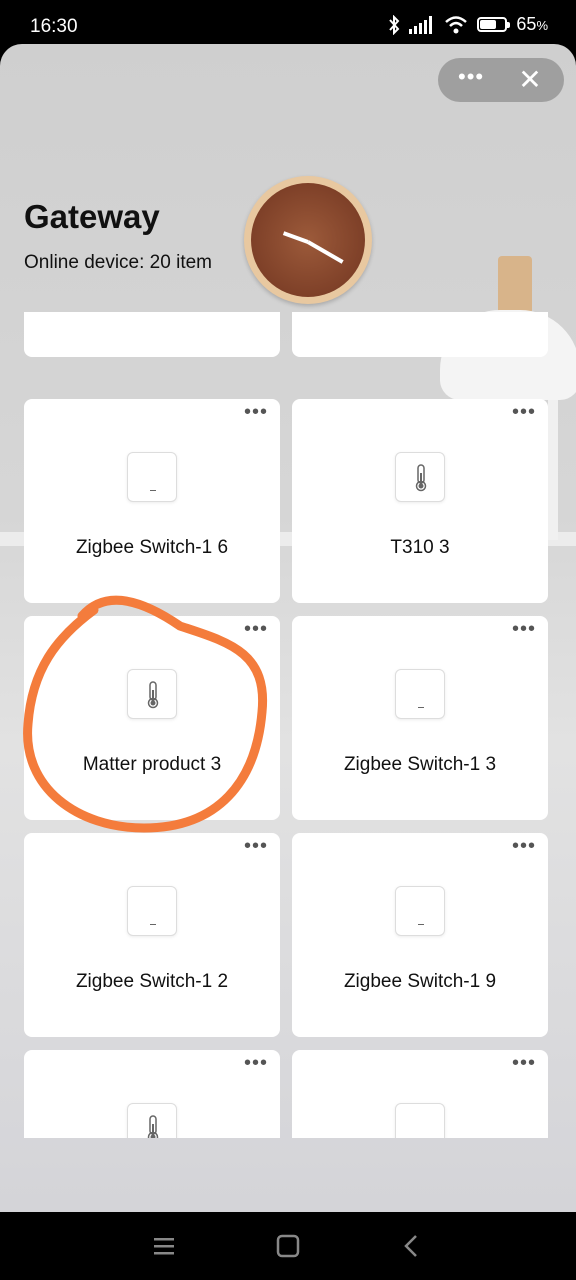  I want to click on online-device-count: Online device: 20 item, so click(118, 262).